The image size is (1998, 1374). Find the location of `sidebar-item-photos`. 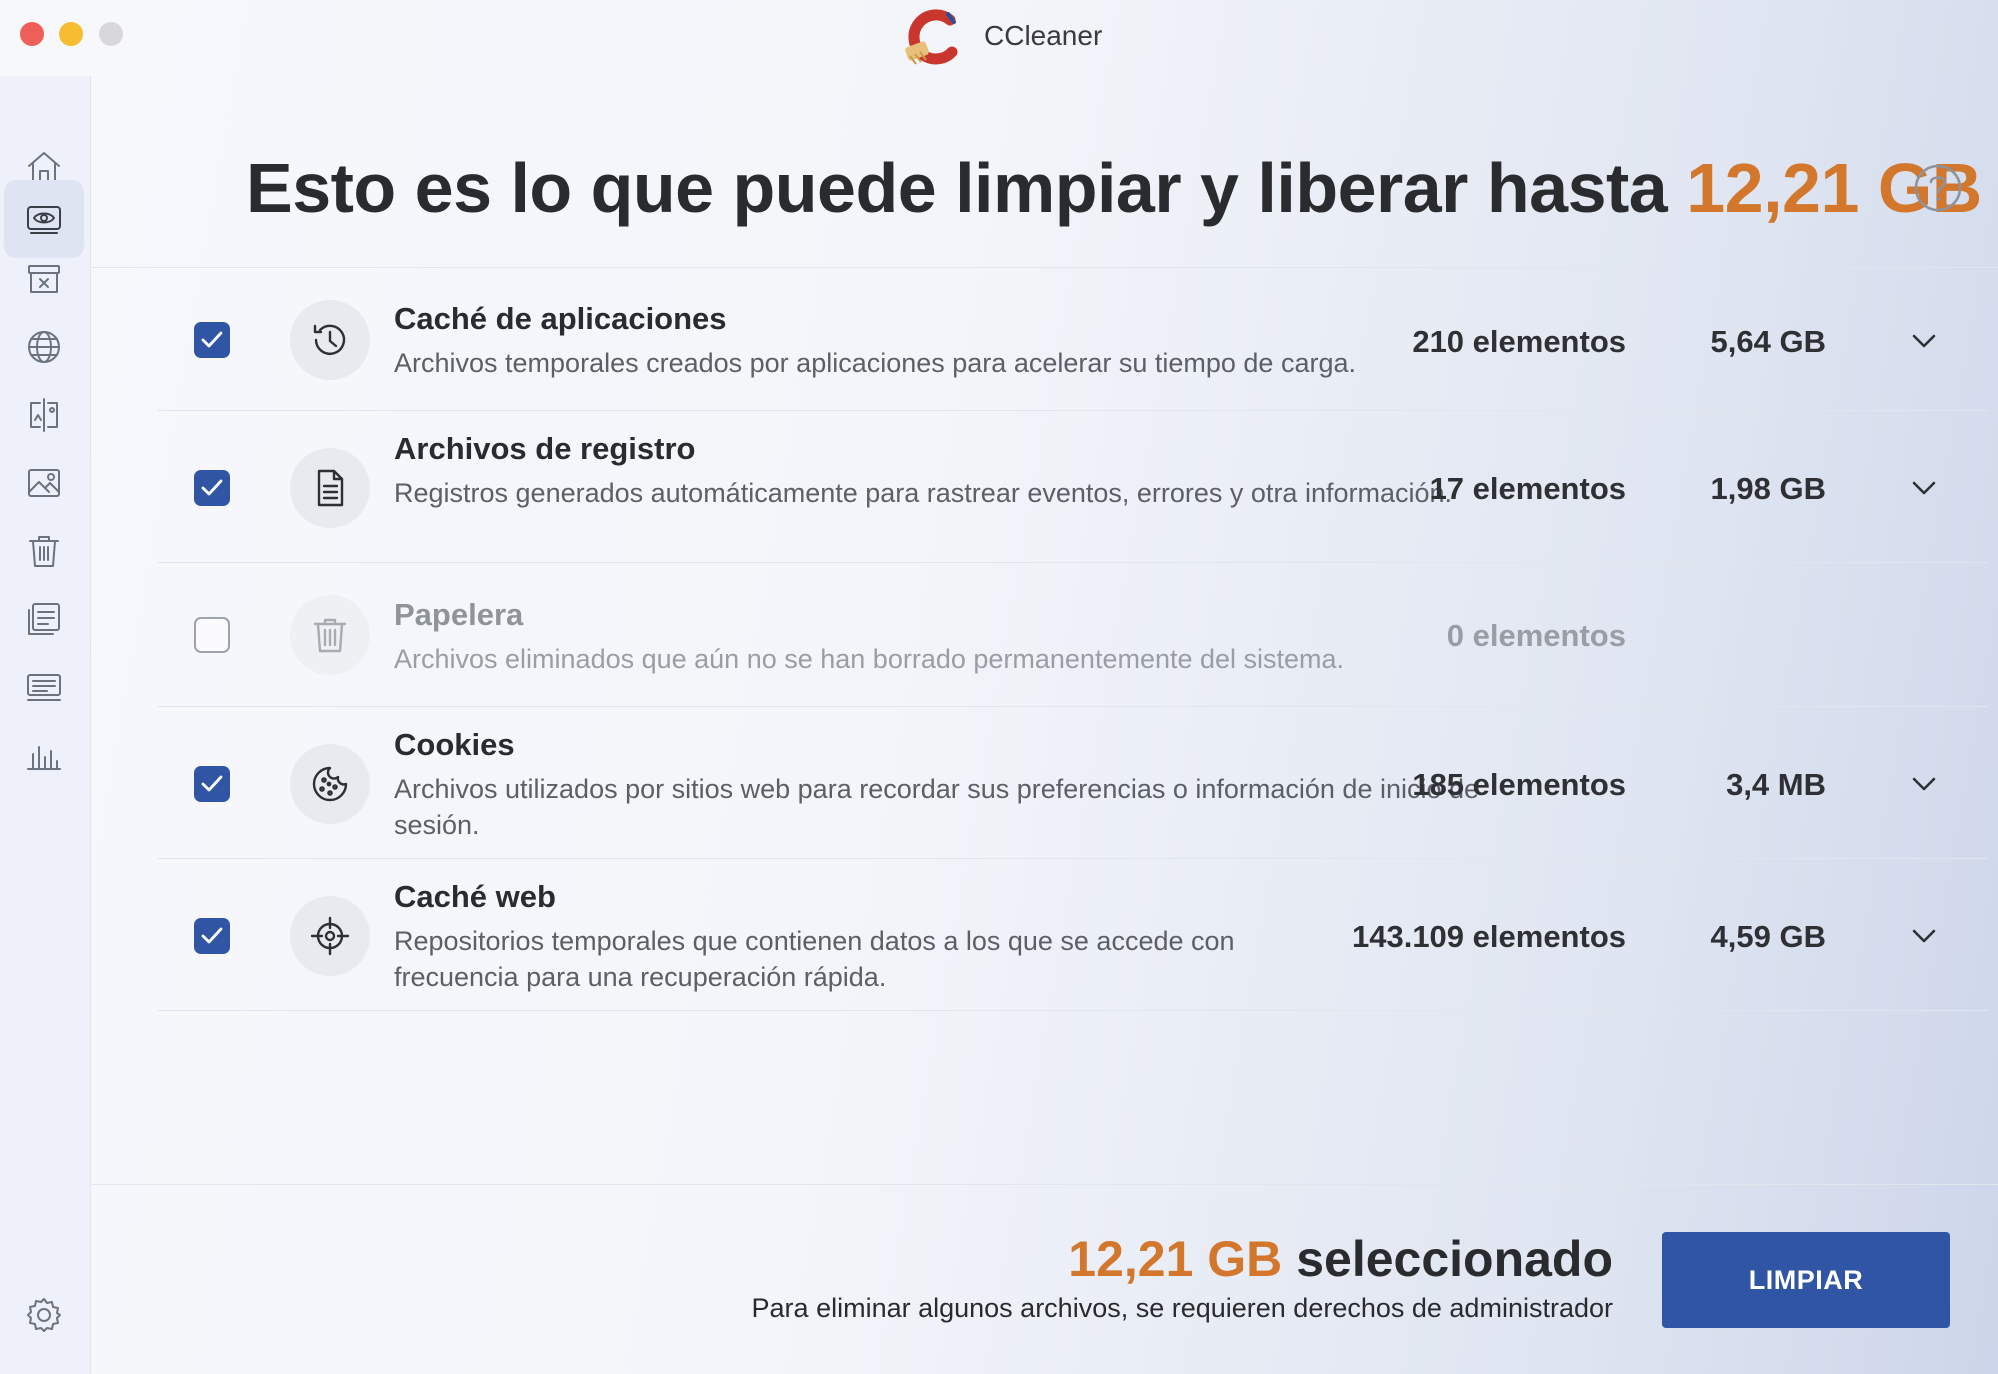

sidebar-item-photos is located at coordinates (44, 483).